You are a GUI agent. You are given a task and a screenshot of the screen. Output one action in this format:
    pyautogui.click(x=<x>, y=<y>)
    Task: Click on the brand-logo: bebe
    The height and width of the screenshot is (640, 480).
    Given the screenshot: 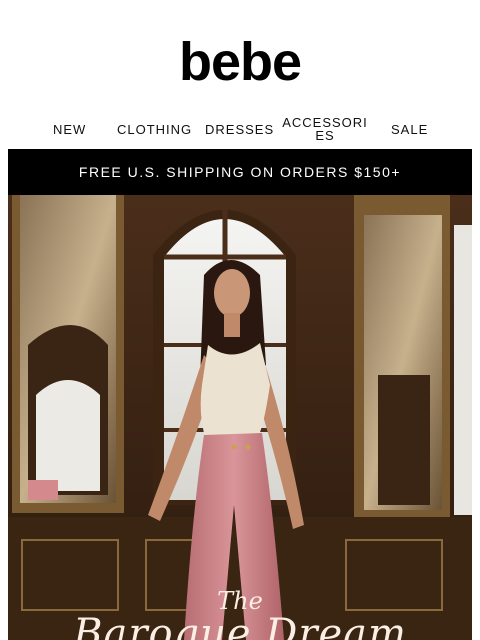 What is the action you would take?
    pyautogui.click(x=240, y=62)
    